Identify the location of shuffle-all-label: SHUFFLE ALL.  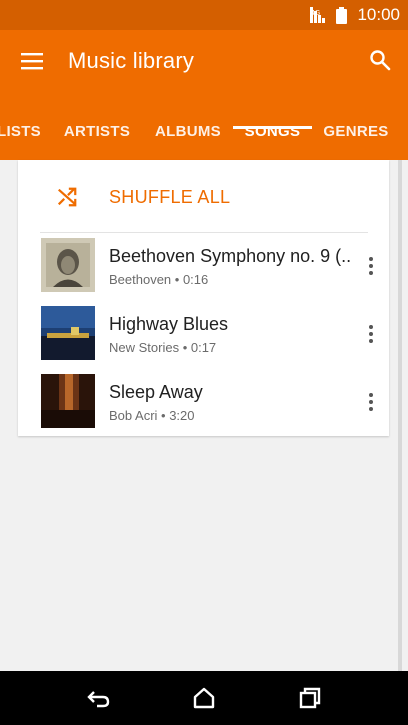
(170, 197).